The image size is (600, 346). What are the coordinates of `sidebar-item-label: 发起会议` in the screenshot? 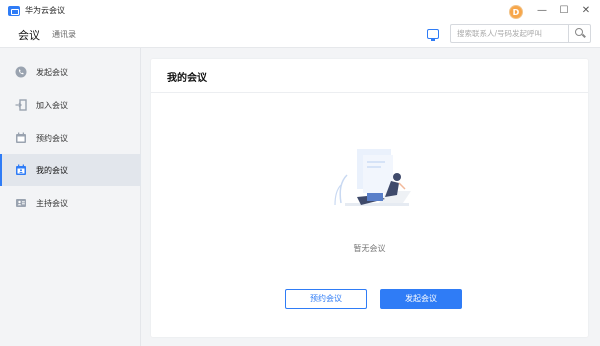 It's located at (52, 72).